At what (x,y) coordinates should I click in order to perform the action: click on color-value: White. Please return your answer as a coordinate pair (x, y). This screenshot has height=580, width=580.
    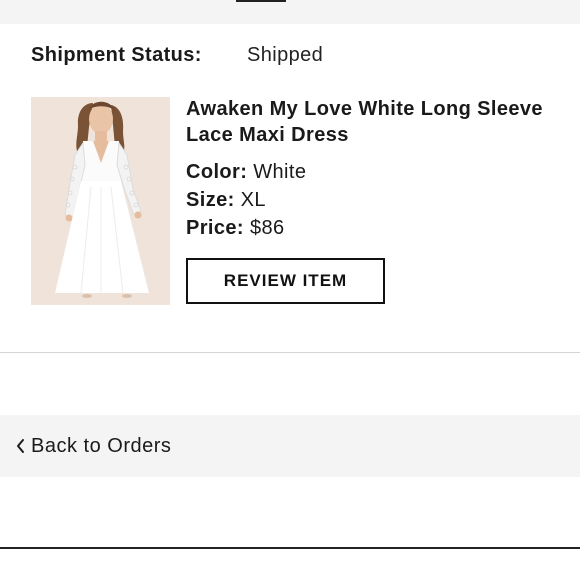
    Looking at the image, I should click on (280, 172).